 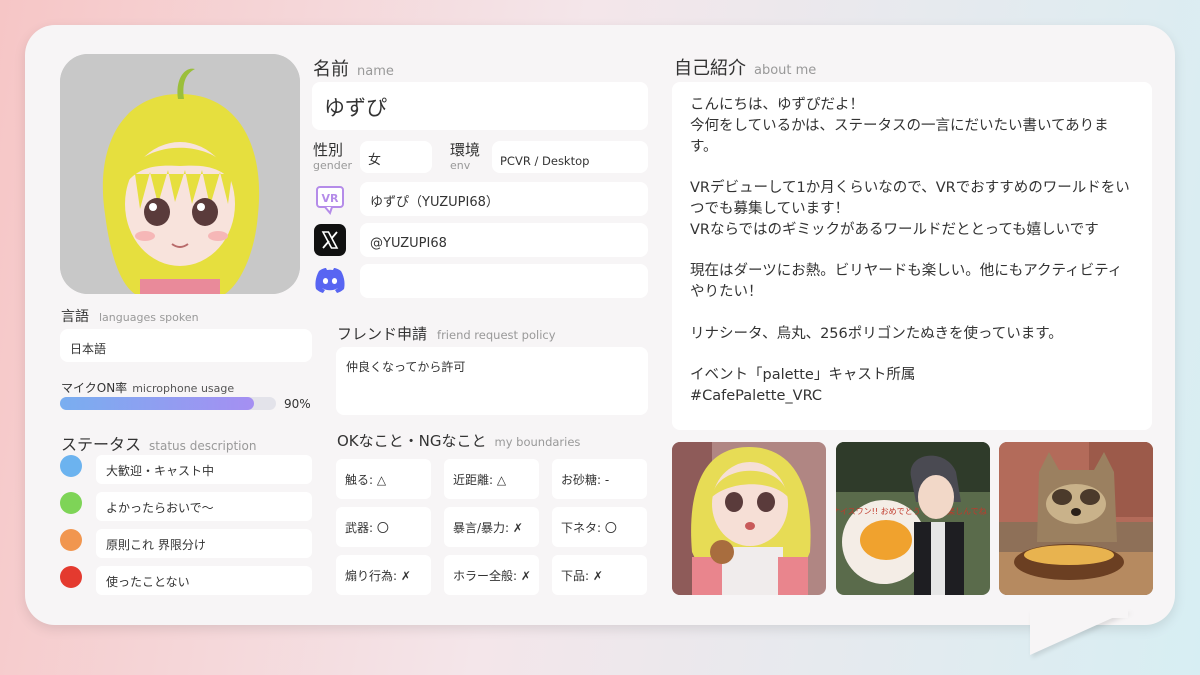 I want to click on about-line: 今何をしているかは、ステータスの一言にだいたい書いてあります。, so click(x=899, y=136).